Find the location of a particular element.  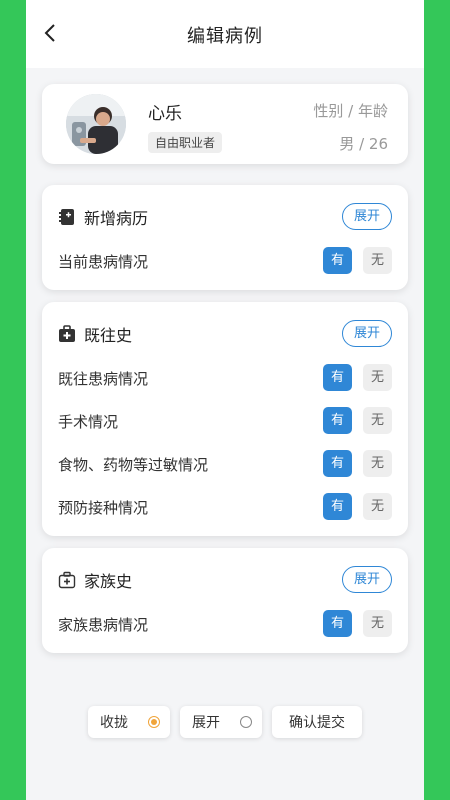

notebook-icon is located at coordinates (66, 217).